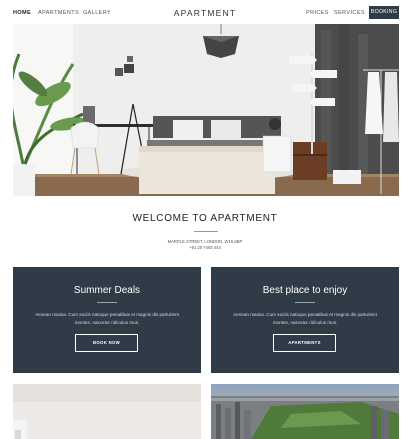  What do you see at coordinates (106, 343) in the screenshot?
I see `book-now-button: BOOK NOW` at bounding box center [106, 343].